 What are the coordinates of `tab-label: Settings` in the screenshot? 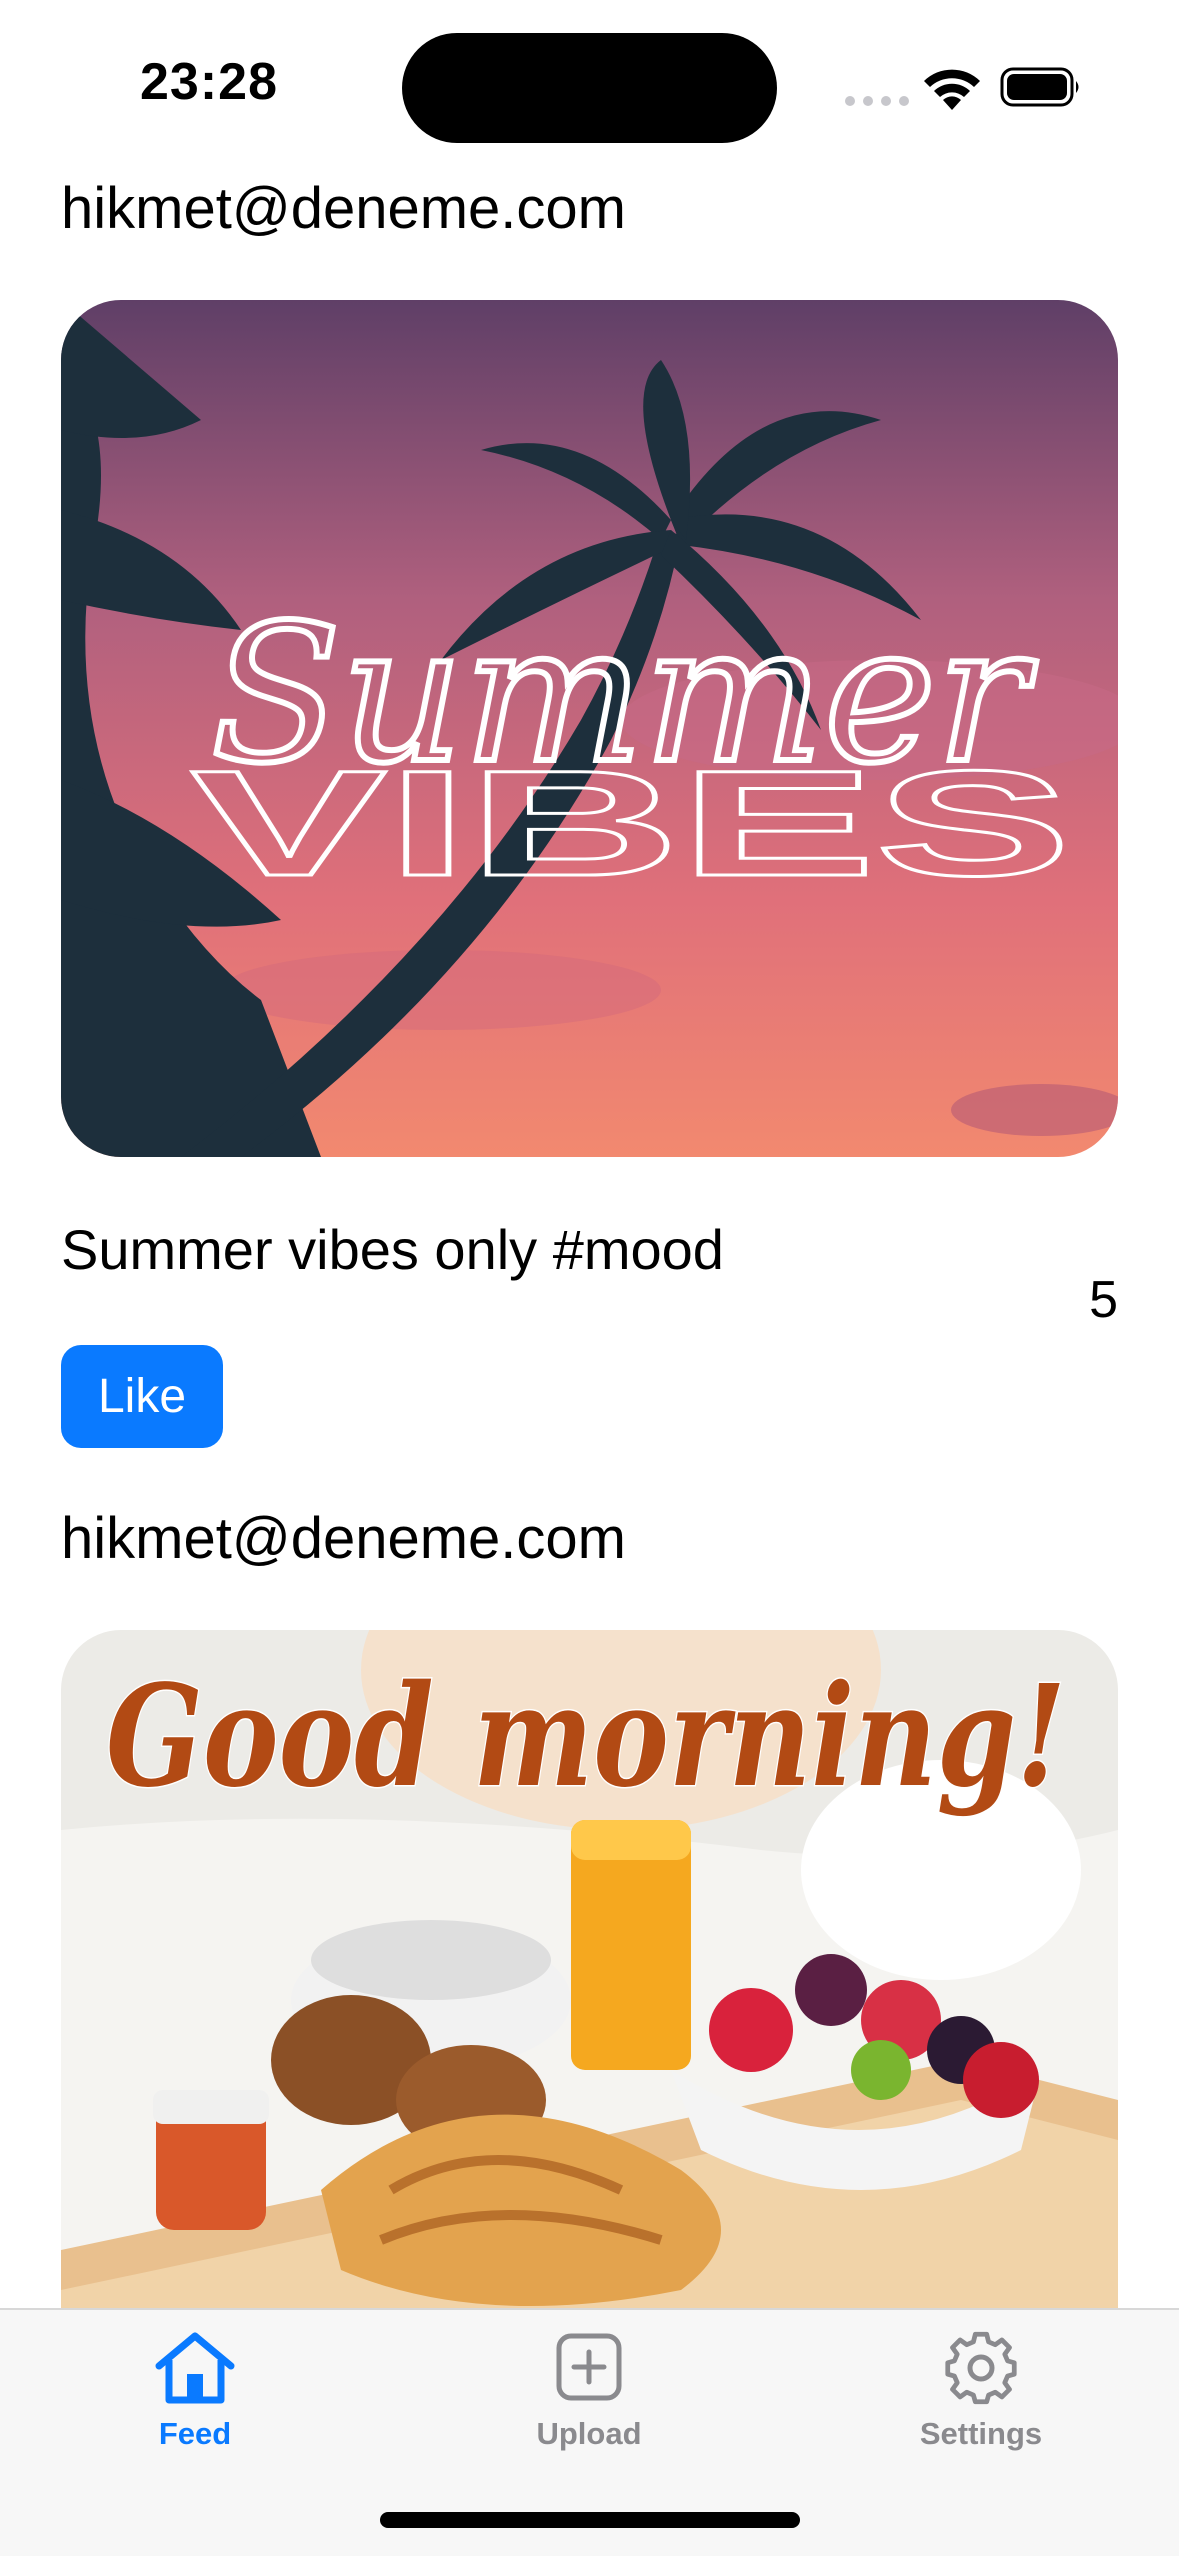 It's located at (981, 2433).